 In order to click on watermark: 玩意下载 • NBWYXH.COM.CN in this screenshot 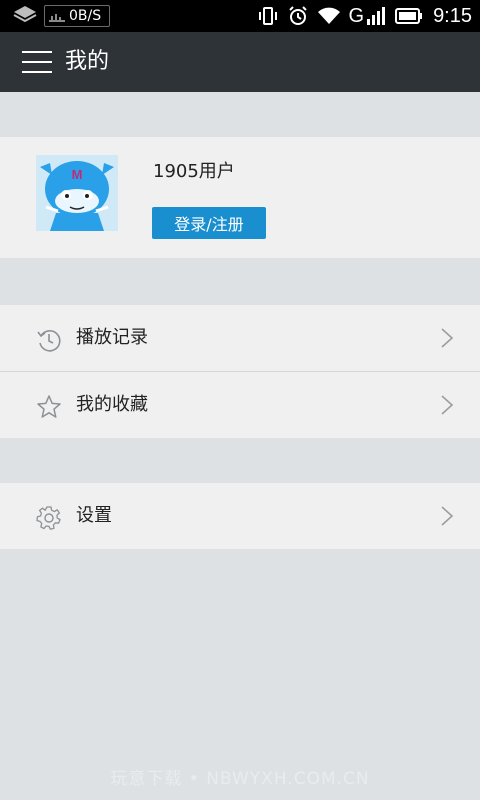, I will do `click(240, 779)`.